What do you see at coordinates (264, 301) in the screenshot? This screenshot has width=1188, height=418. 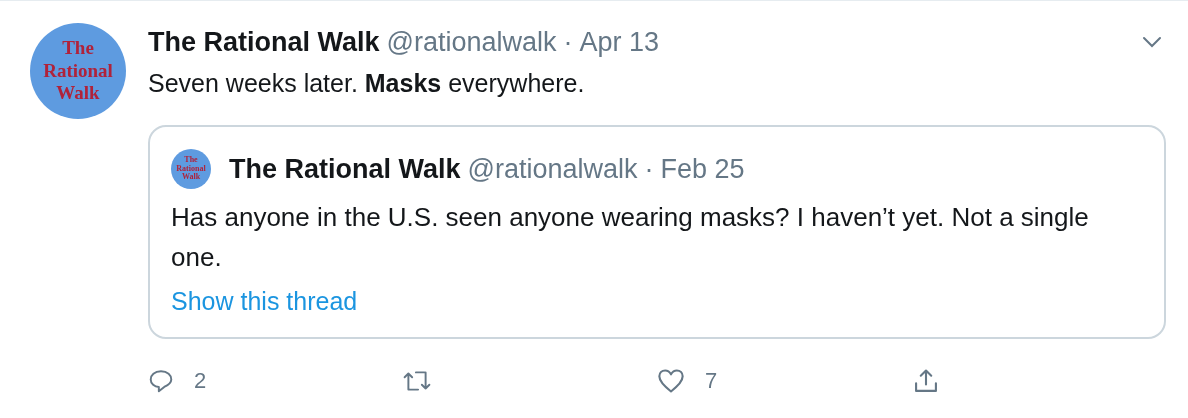 I see `show-thread-link: Show this thread` at bounding box center [264, 301].